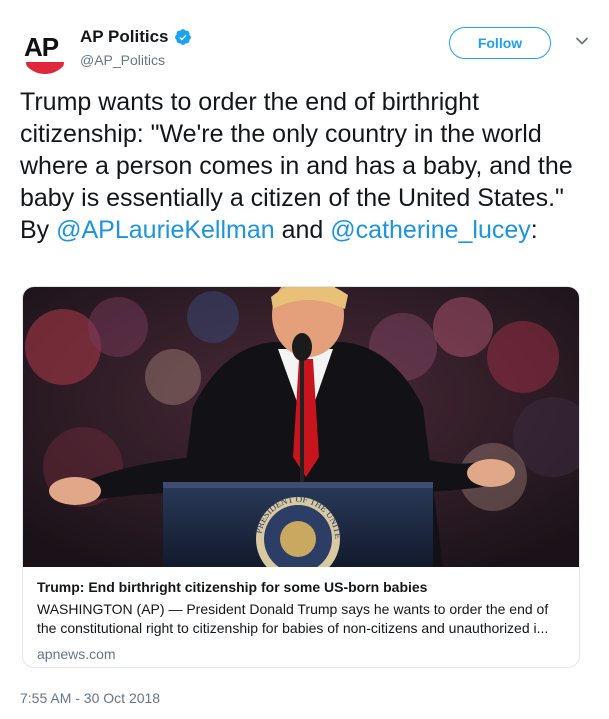  Describe the element at coordinates (41, 47) in the screenshot. I see `avatar-logo-text: AP` at that location.